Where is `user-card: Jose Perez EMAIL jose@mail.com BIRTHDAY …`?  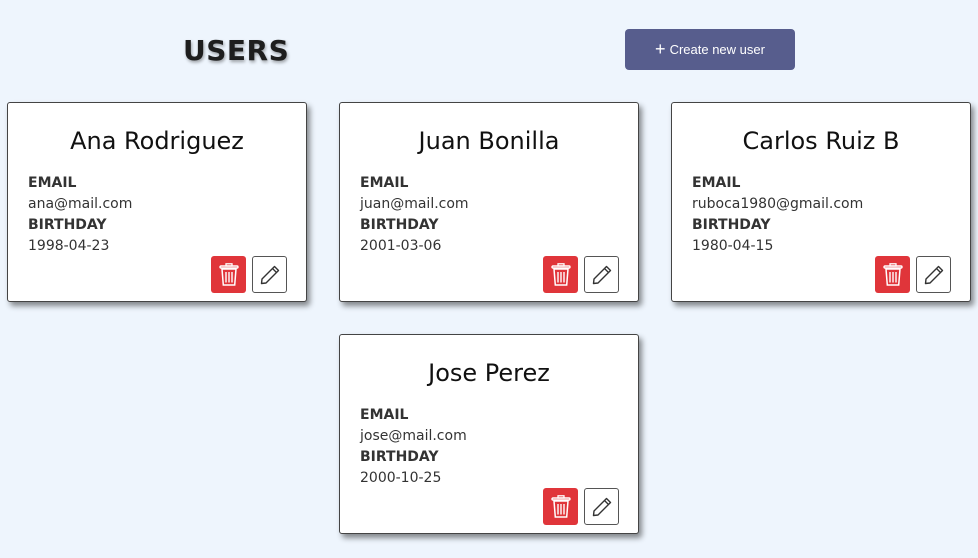
user-card: Jose Perez EMAIL jose@mail.com BIRTHDAY … is located at coordinates (489, 434).